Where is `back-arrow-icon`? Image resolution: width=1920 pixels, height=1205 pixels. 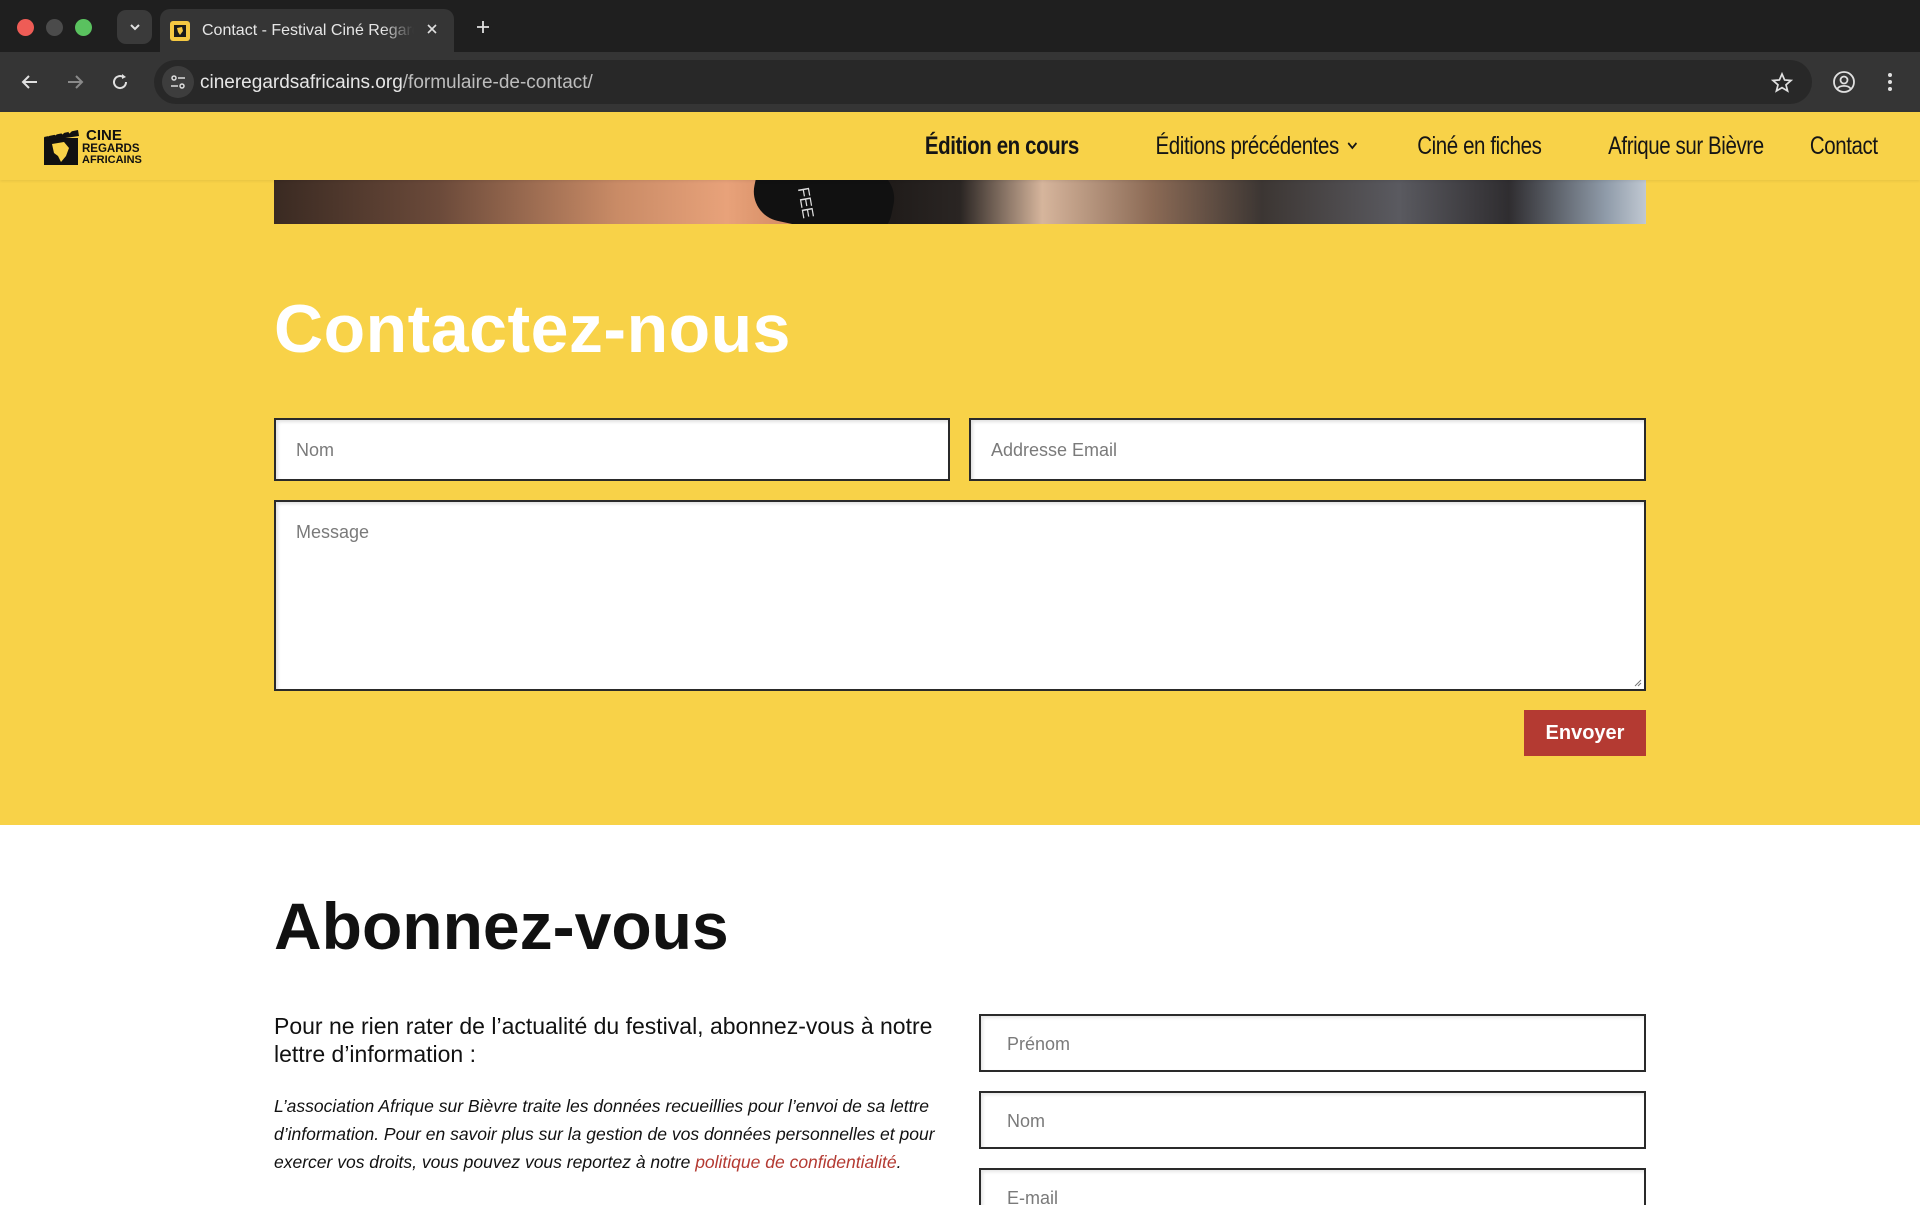
back-arrow-icon is located at coordinates (30, 82).